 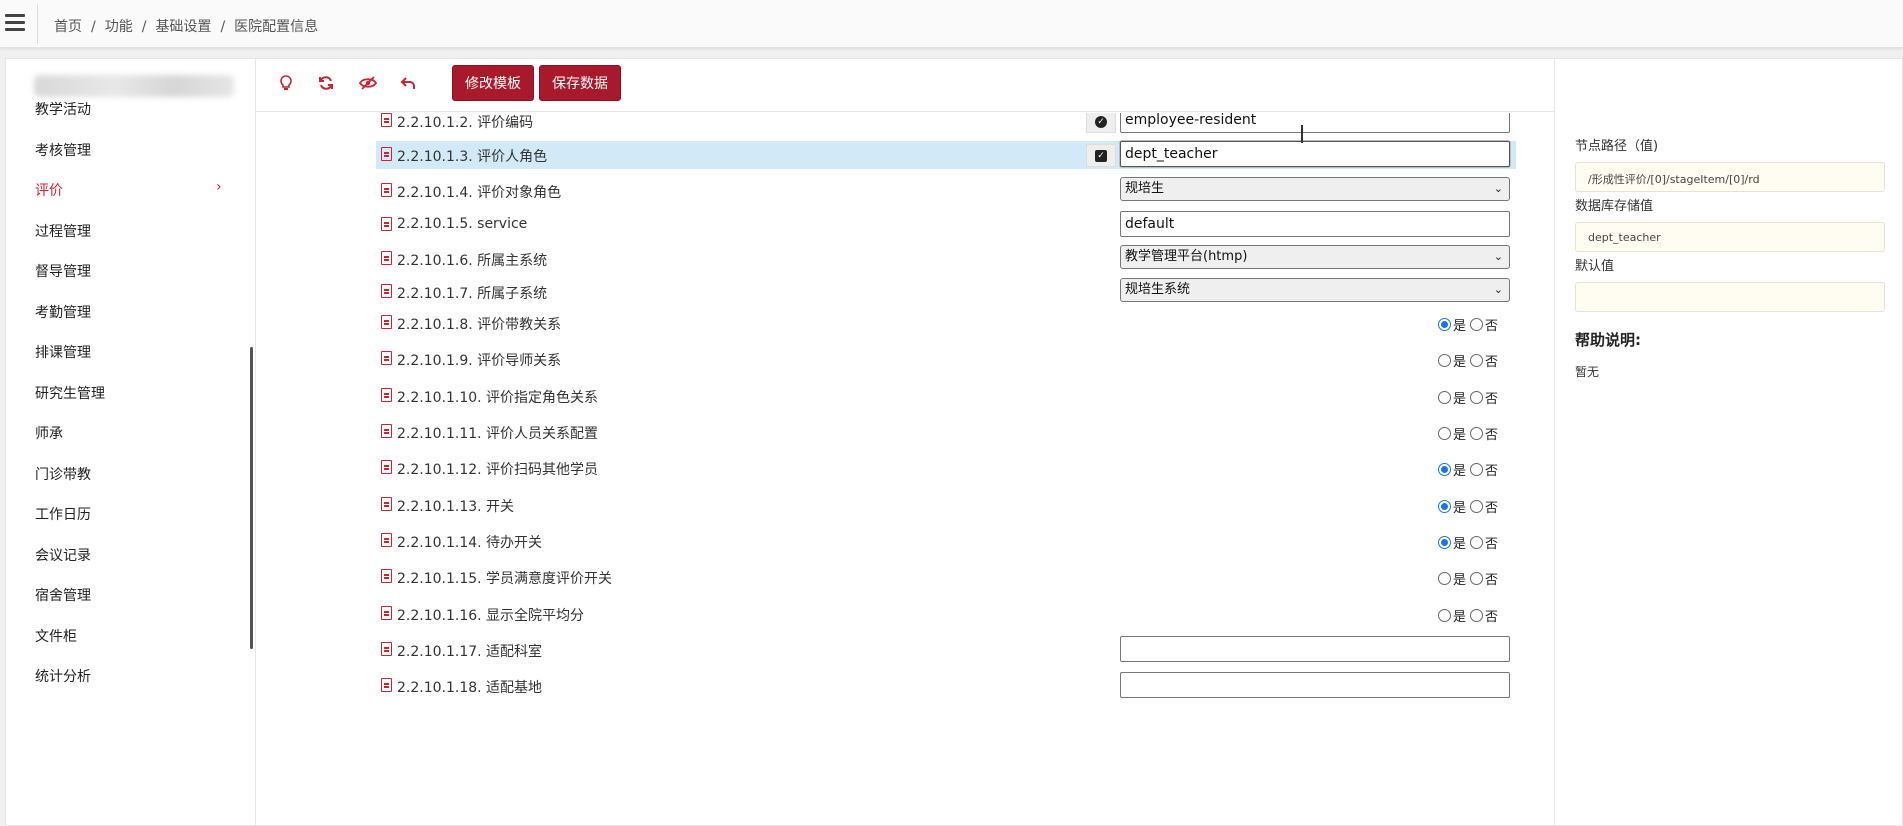 What do you see at coordinates (946, 259) in the screenshot?
I see `config-row: 2.2.10.1.6. 所属主系统 教学管理平台(htmp) ⌄` at bounding box center [946, 259].